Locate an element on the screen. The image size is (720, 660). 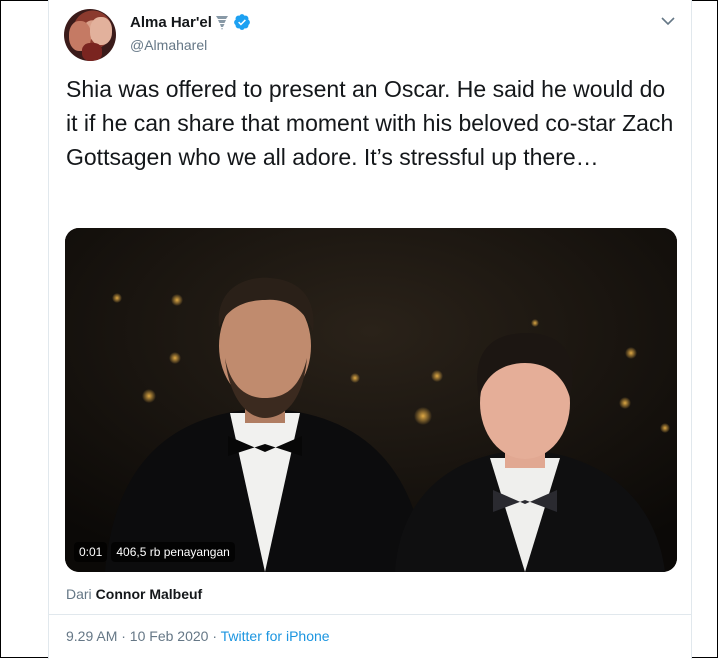
tweet-timestamp: 9.29 AM · 10 Feb 2020 is located at coordinates (137, 636).